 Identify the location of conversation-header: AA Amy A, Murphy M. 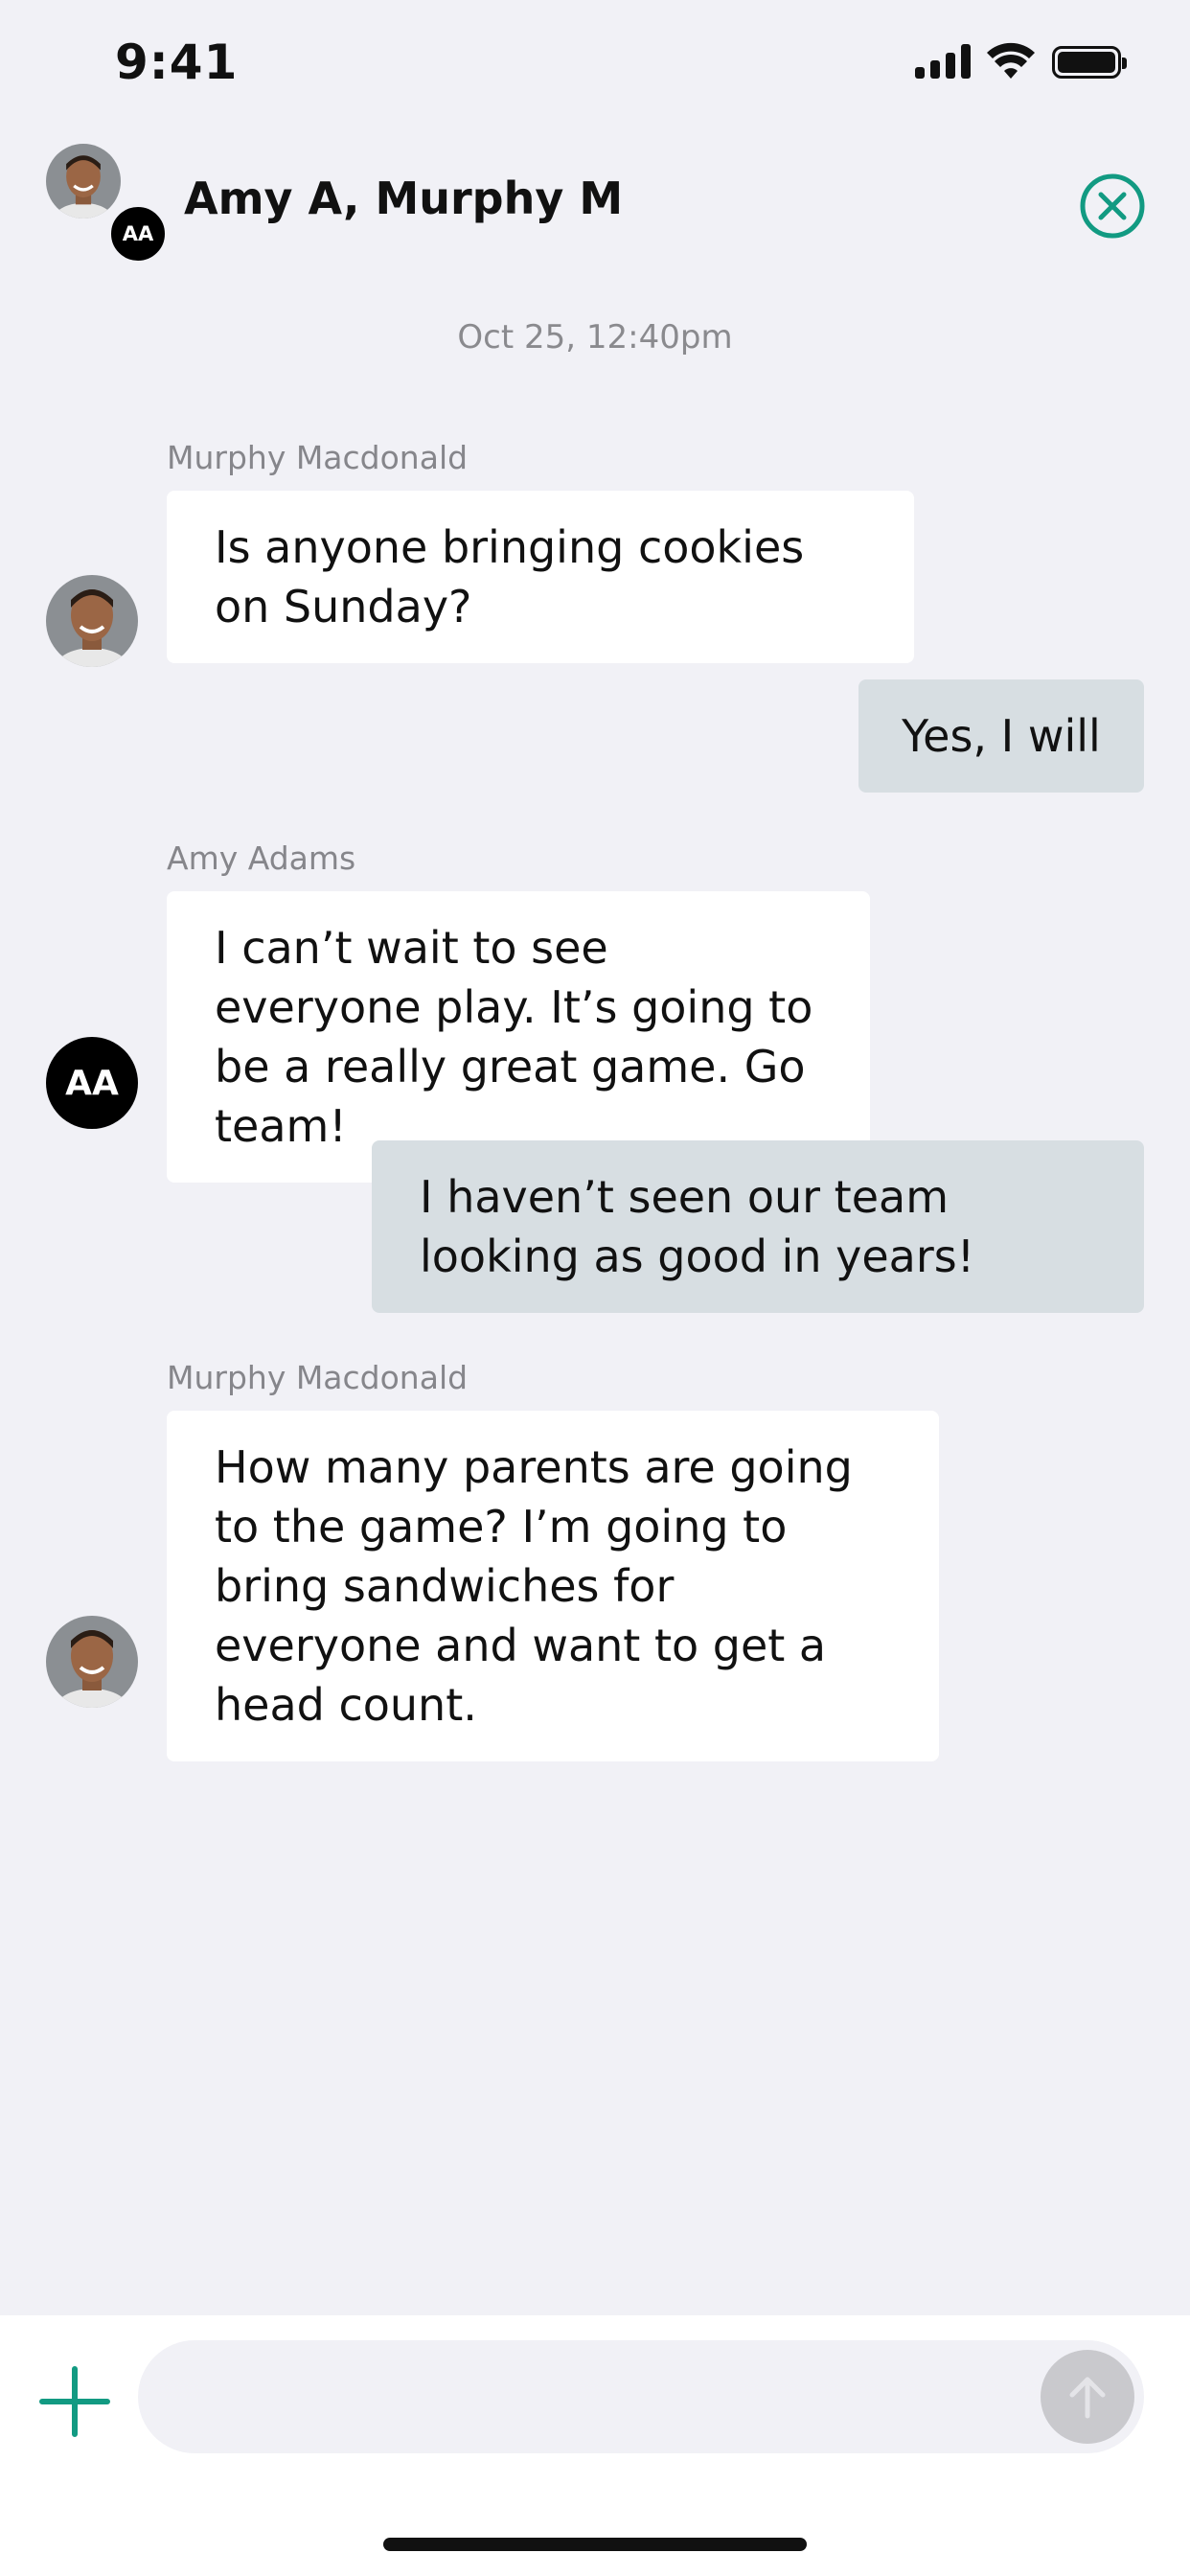
(595, 201).